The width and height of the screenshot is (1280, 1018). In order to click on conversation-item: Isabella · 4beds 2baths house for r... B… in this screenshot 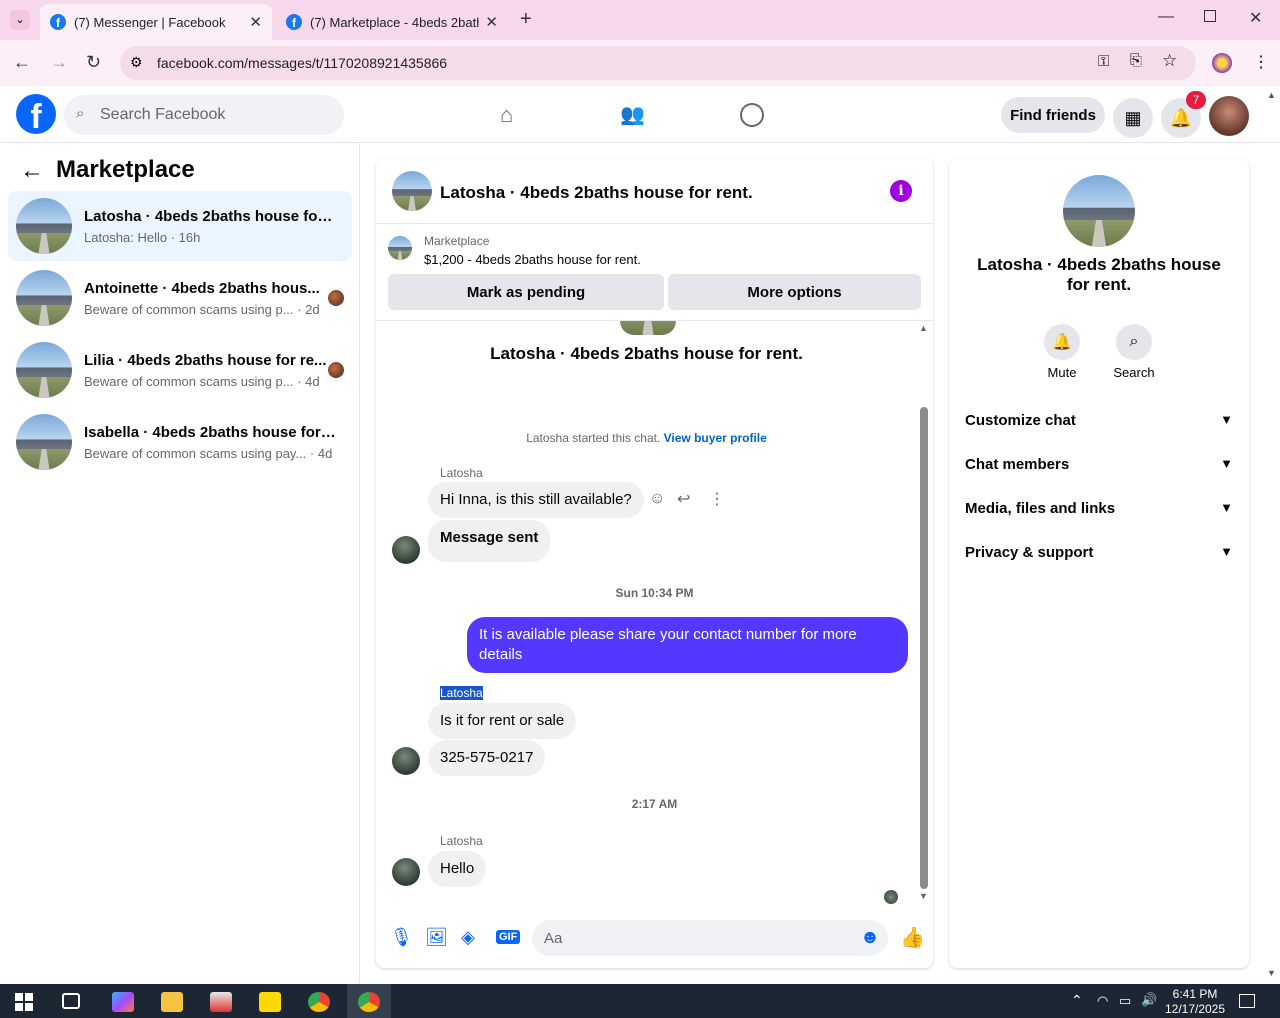, I will do `click(180, 442)`.